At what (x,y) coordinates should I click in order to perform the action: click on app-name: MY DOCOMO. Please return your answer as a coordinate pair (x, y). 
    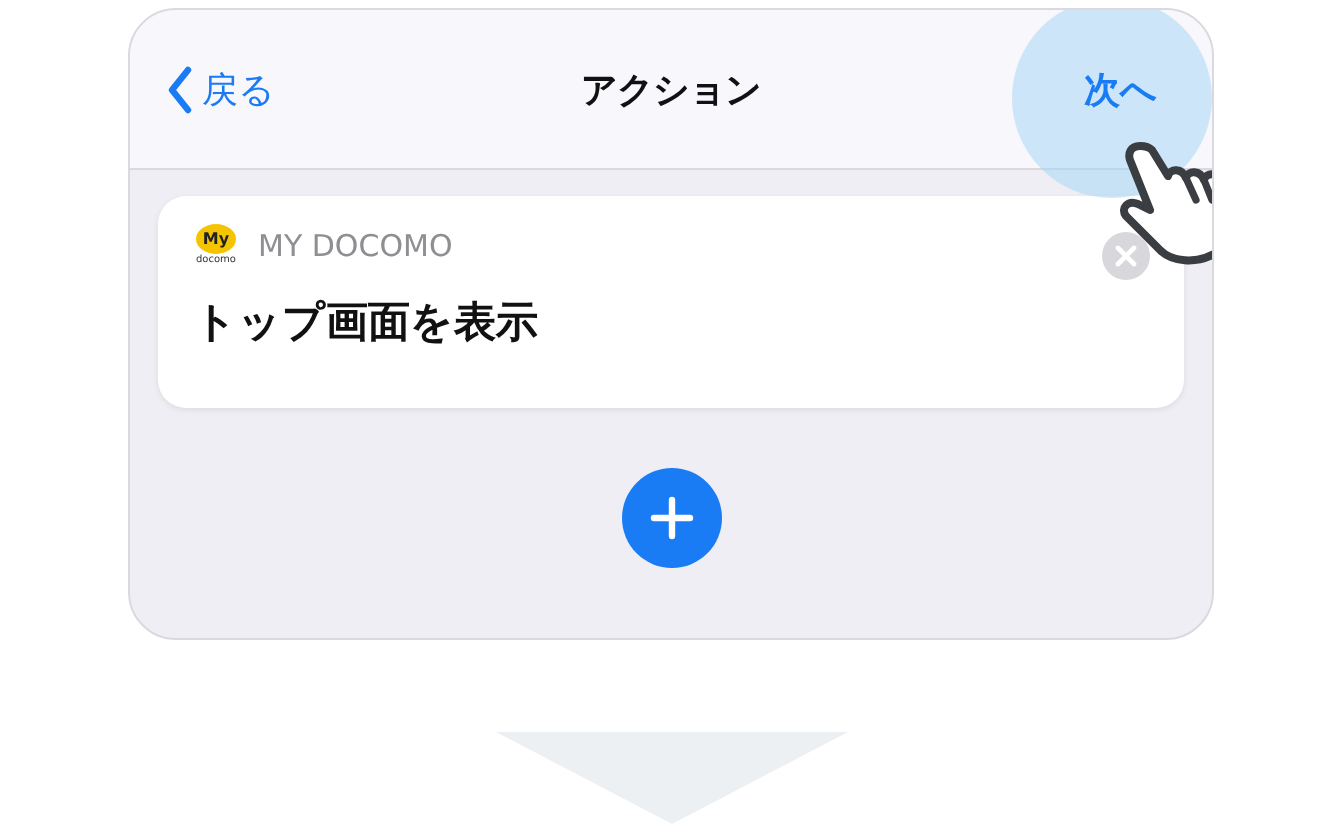
    Looking at the image, I should click on (355, 245).